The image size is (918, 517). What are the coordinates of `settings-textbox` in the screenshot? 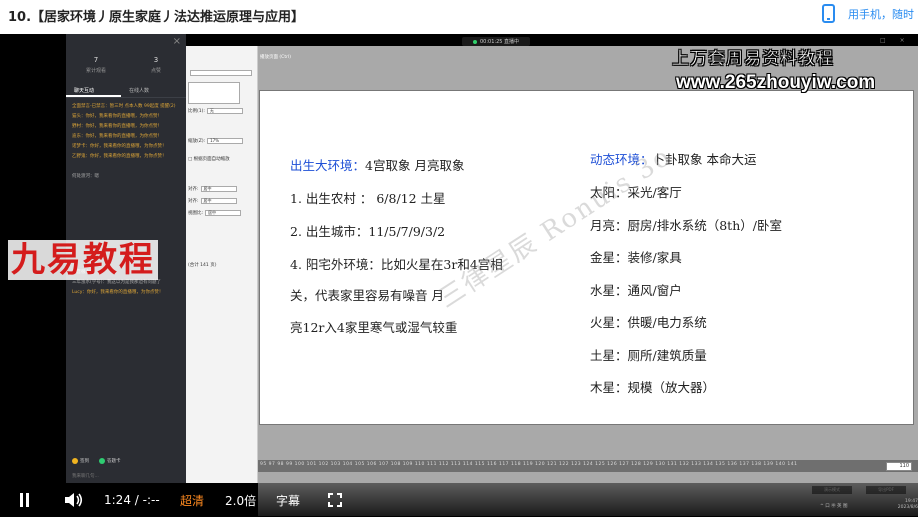 It's located at (214, 93).